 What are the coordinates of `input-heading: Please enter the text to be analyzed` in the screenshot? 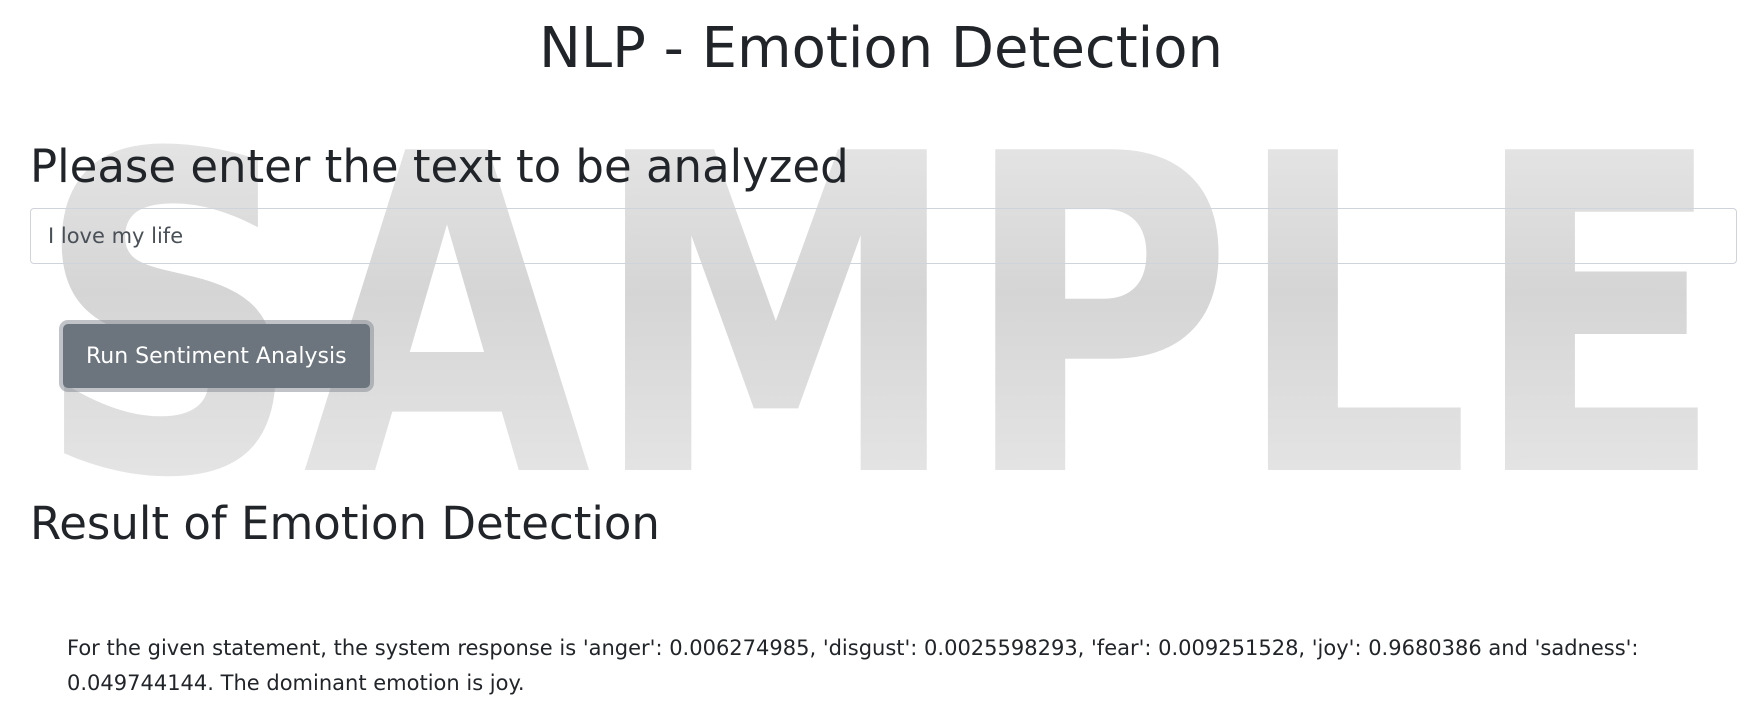 It's located at (439, 166).